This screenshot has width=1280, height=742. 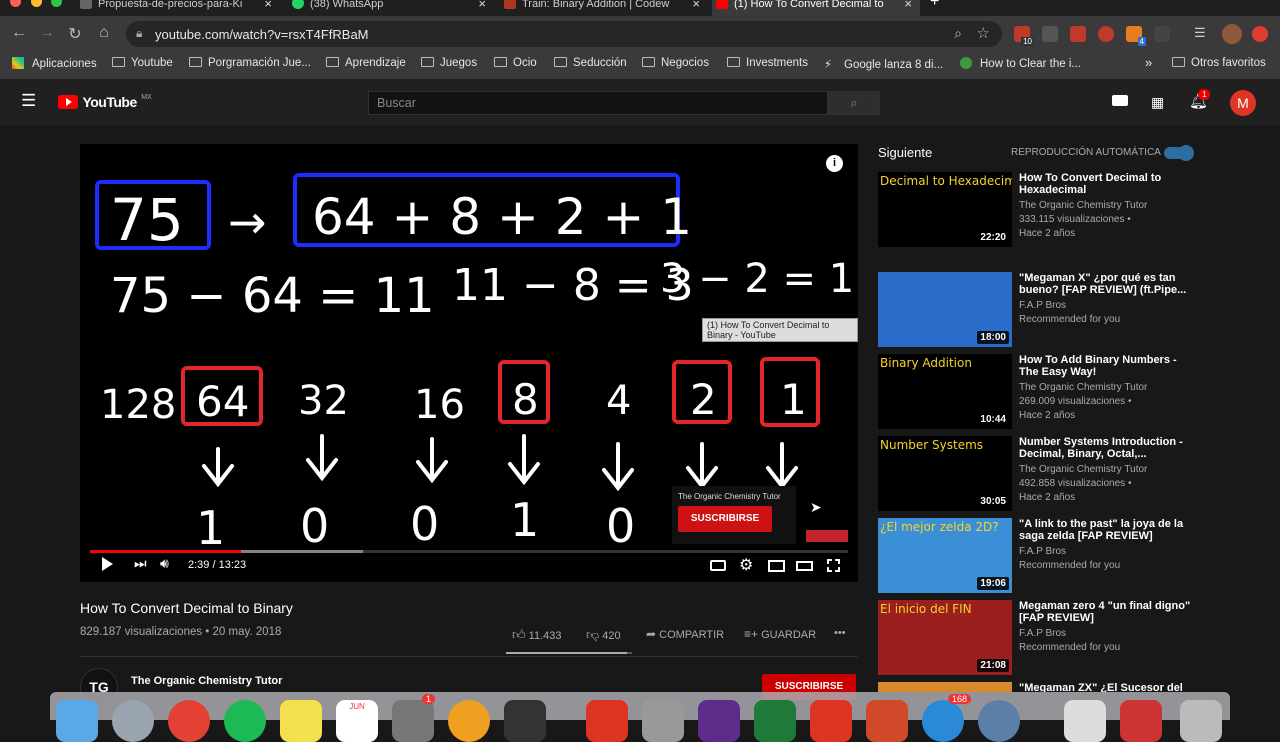 What do you see at coordinates (1106, 34) in the screenshot?
I see `tag-extension-icon` at bounding box center [1106, 34].